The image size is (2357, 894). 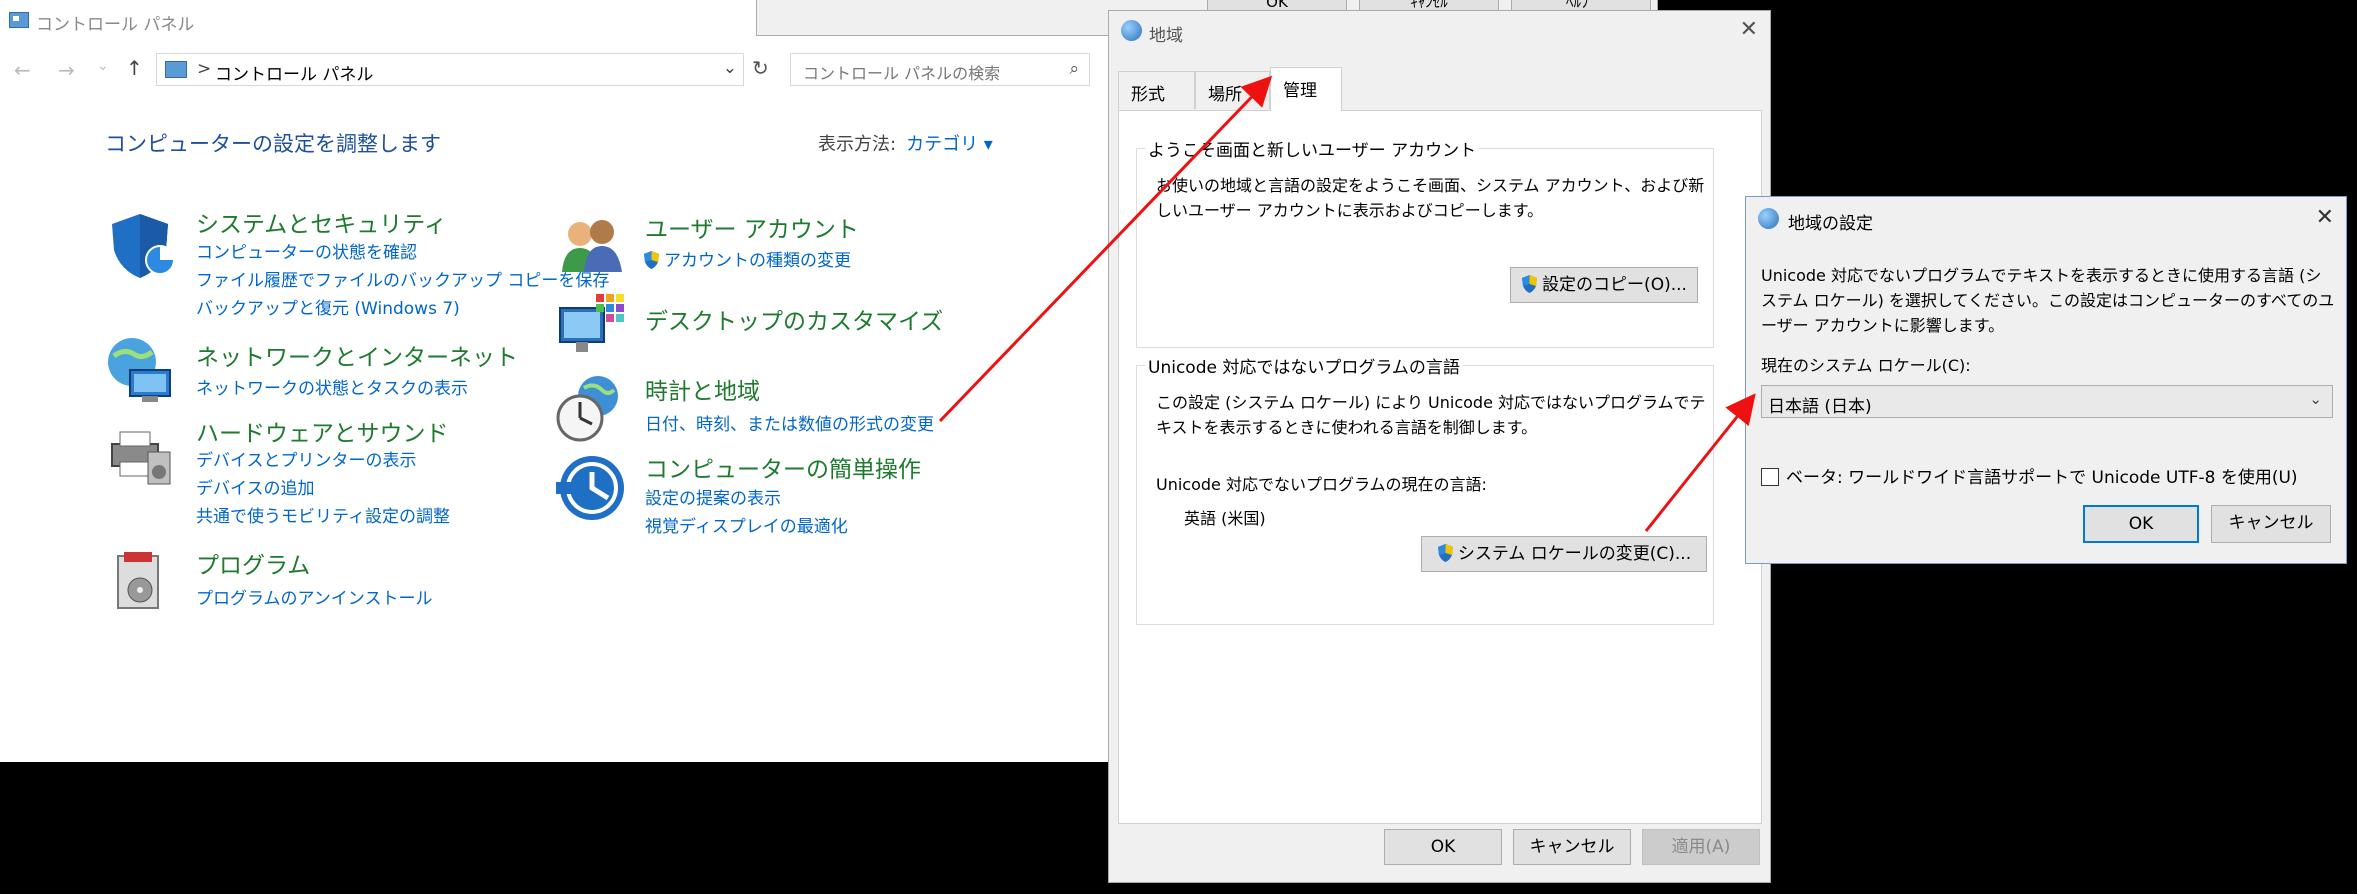 What do you see at coordinates (1304, 365) in the screenshot?
I see `non-unicode-group-legend: Unicode 対応ではないプログラムの言語` at bounding box center [1304, 365].